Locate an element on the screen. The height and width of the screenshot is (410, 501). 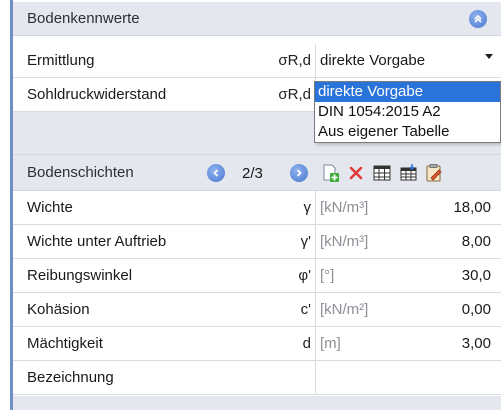
prev-layer-button is located at coordinates (216, 173).